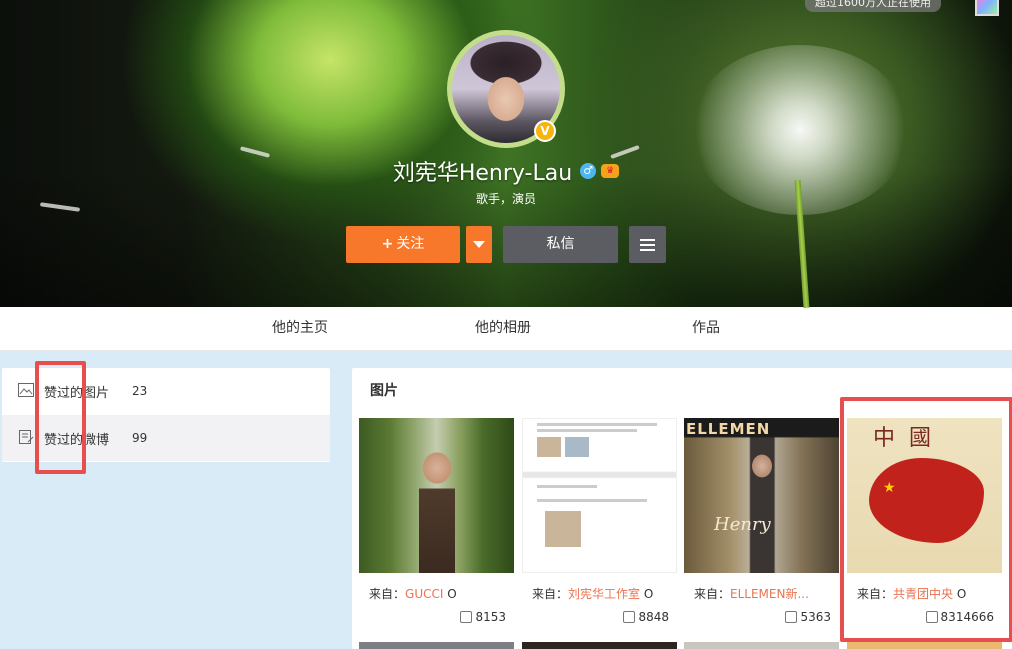  I want to click on like-count: 8314666, so click(959, 617).